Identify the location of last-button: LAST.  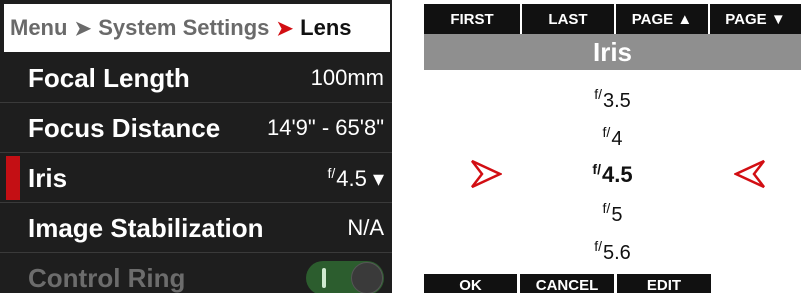
(569, 19).